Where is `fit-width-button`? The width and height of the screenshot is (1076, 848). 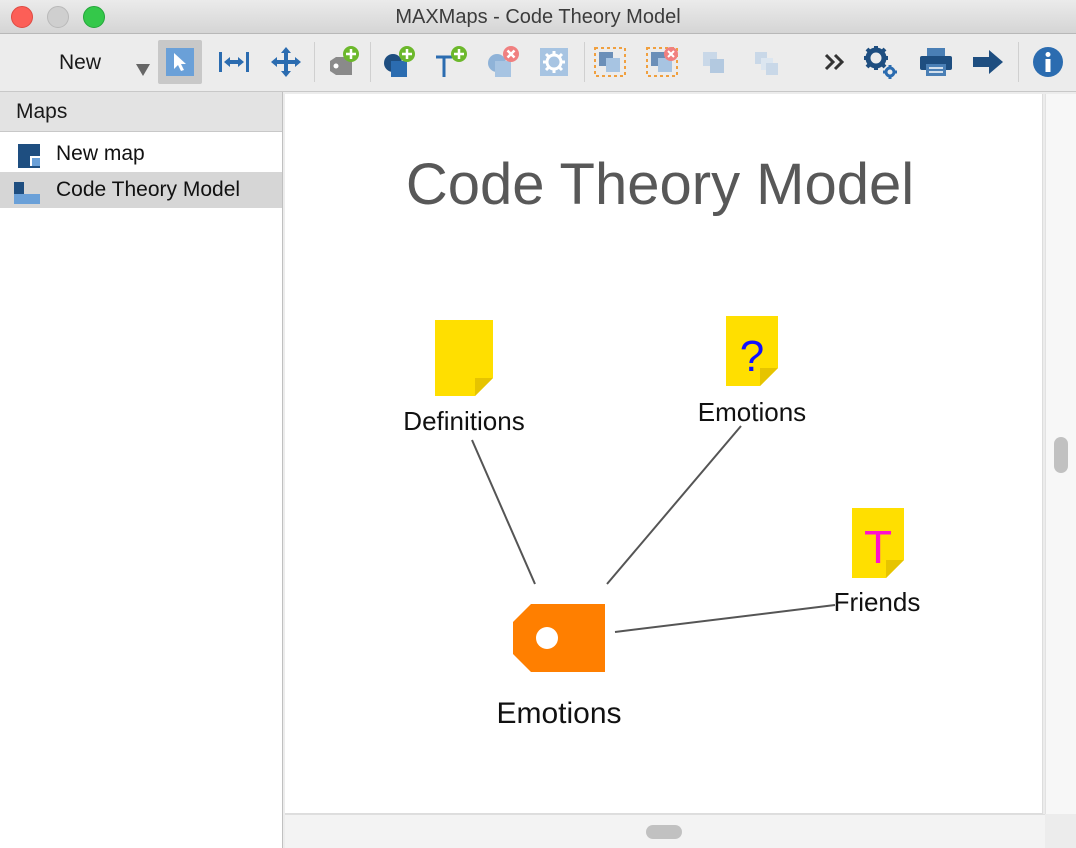 fit-width-button is located at coordinates (234, 62).